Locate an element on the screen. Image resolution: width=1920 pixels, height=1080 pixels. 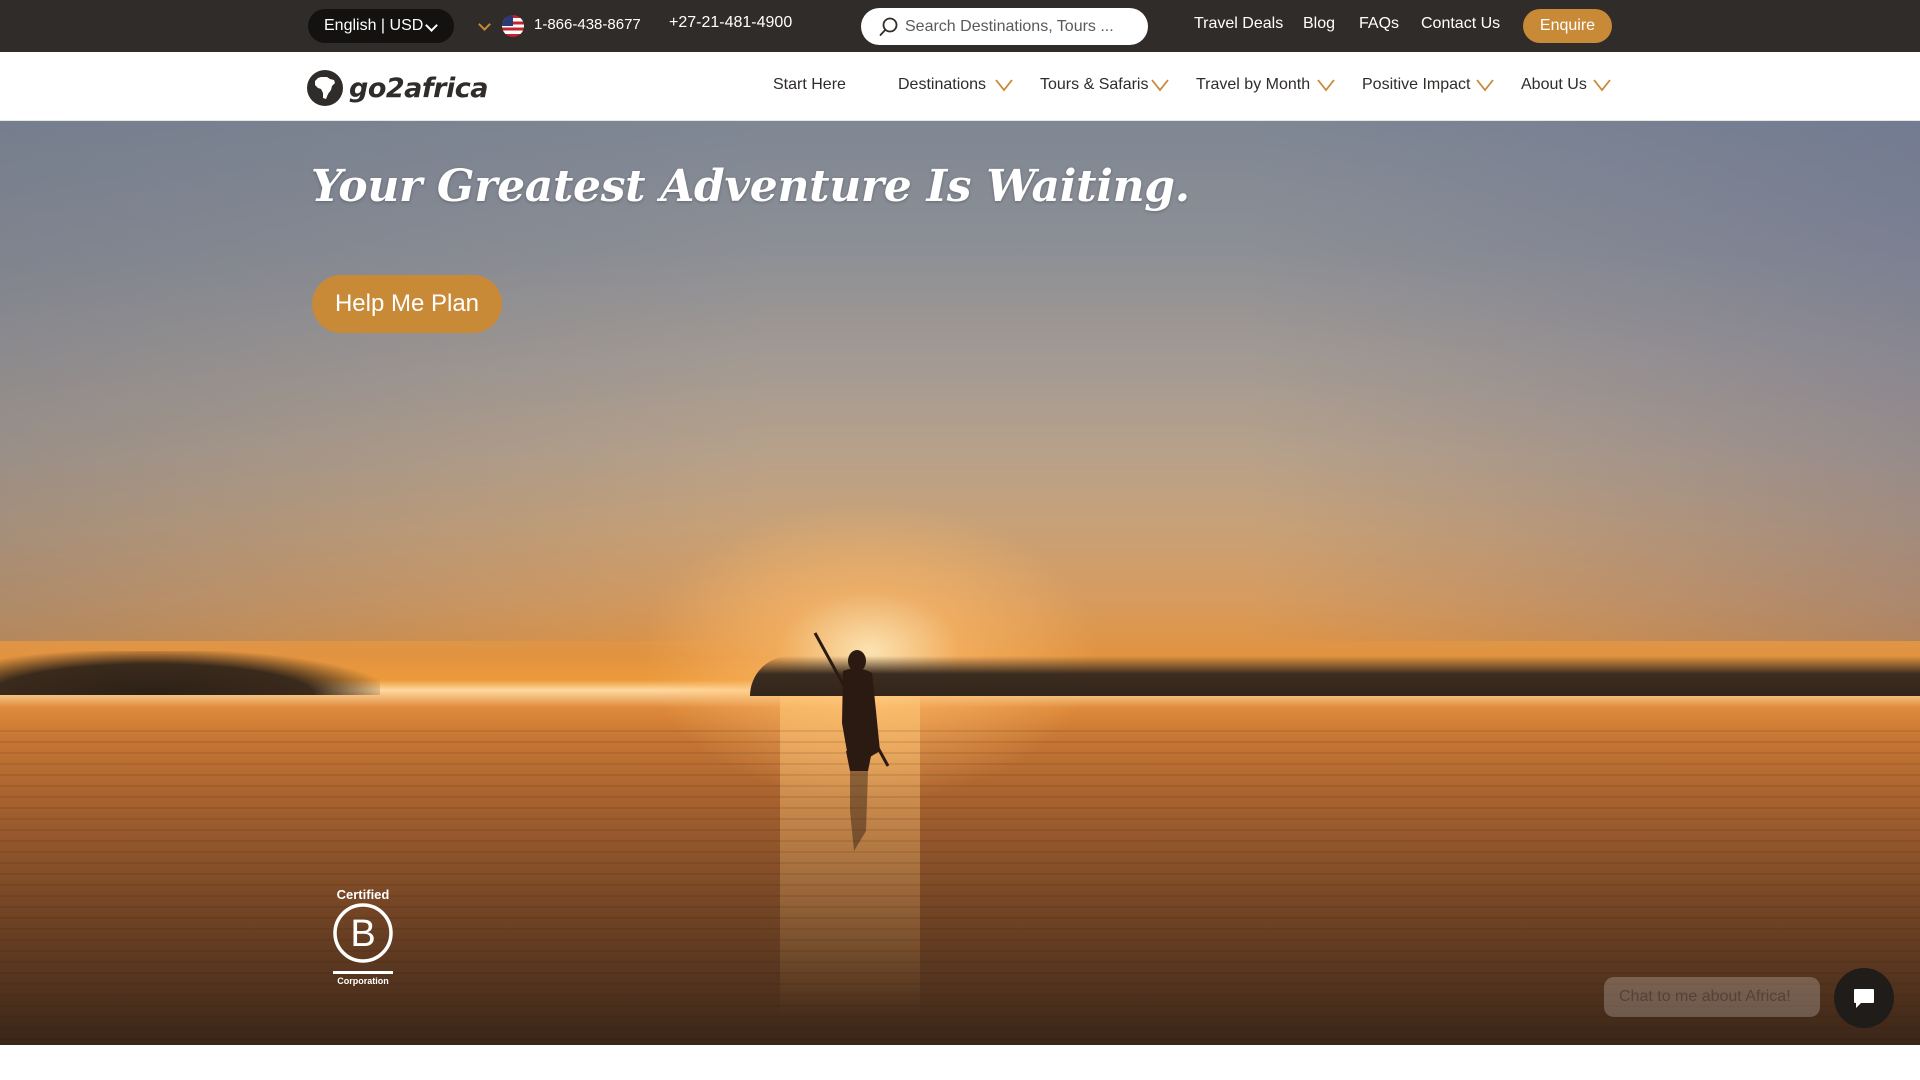
search-icon is located at coordinates (888, 26).